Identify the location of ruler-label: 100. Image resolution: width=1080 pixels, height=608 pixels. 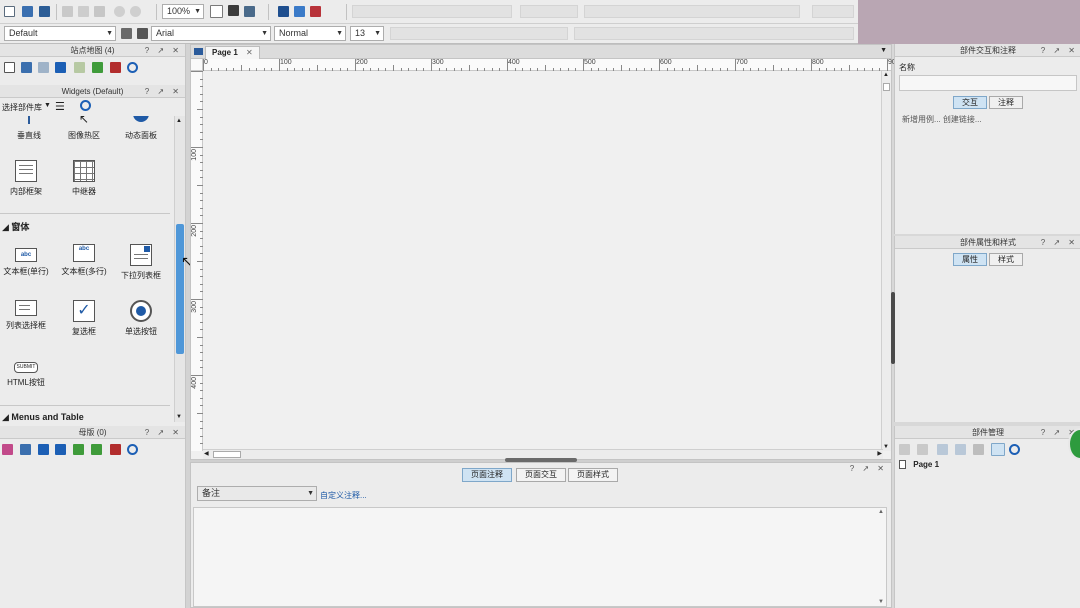
(286, 62).